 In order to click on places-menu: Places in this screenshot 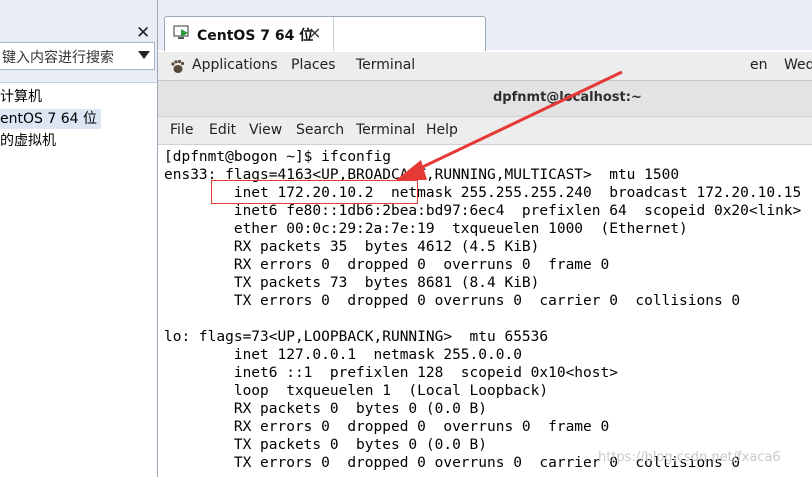, I will do `click(313, 65)`.